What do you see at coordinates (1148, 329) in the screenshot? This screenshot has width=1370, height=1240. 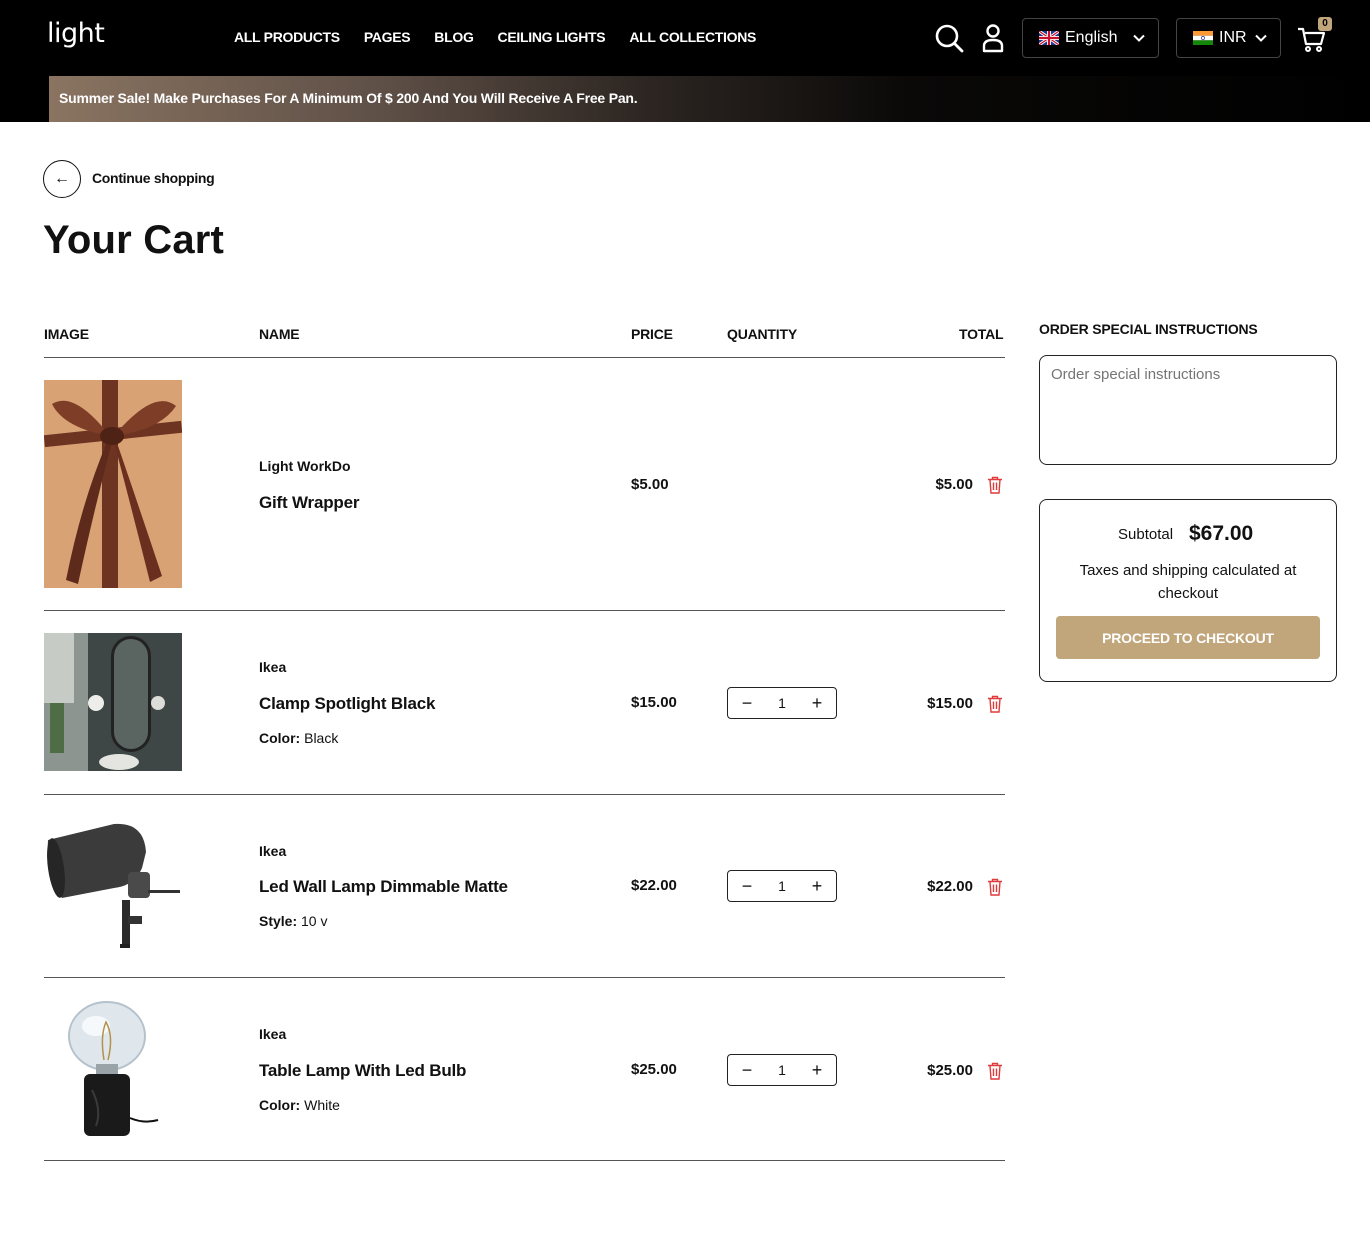 I see `instructions-title: ORDER SPECIAL INSTRUCTIONS` at bounding box center [1148, 329].